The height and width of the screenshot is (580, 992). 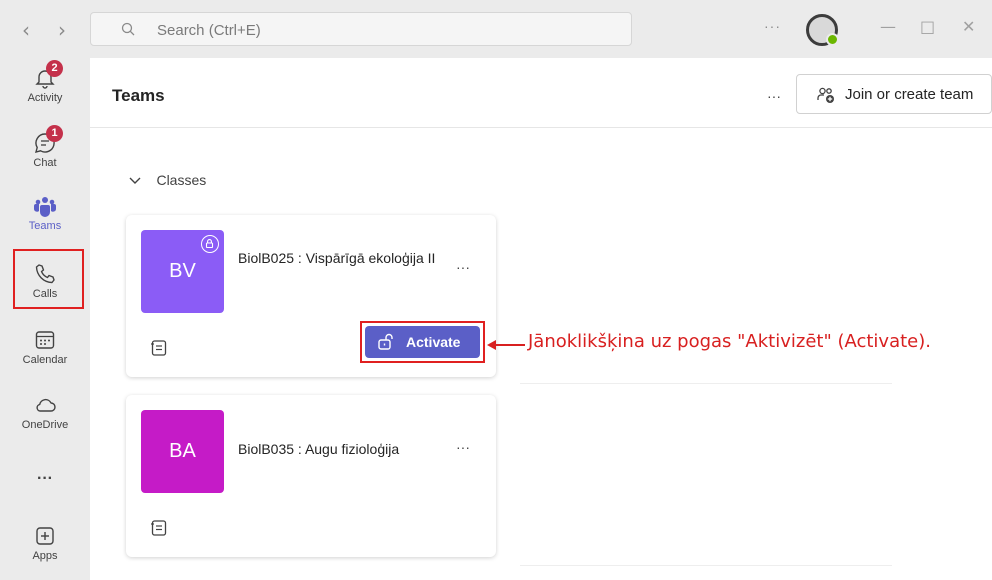 I want to click on rail-label-onedrive: OneDrive, so click(x=45, y=425).